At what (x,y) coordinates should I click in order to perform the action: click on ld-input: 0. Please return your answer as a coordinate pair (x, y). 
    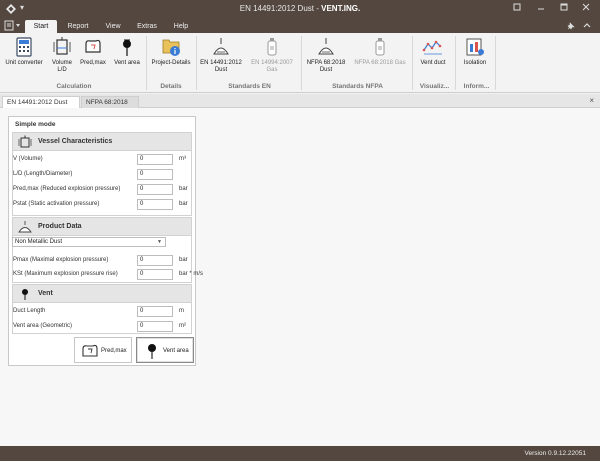
    Looking at the image, I should click on (155, 174).